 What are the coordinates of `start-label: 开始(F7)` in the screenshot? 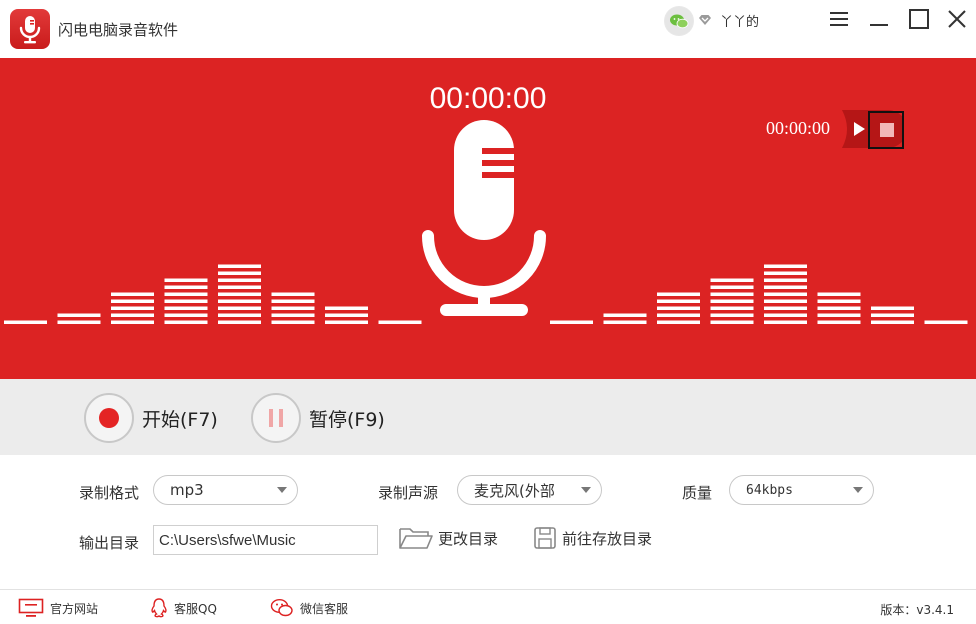 It's located at (180, 419).